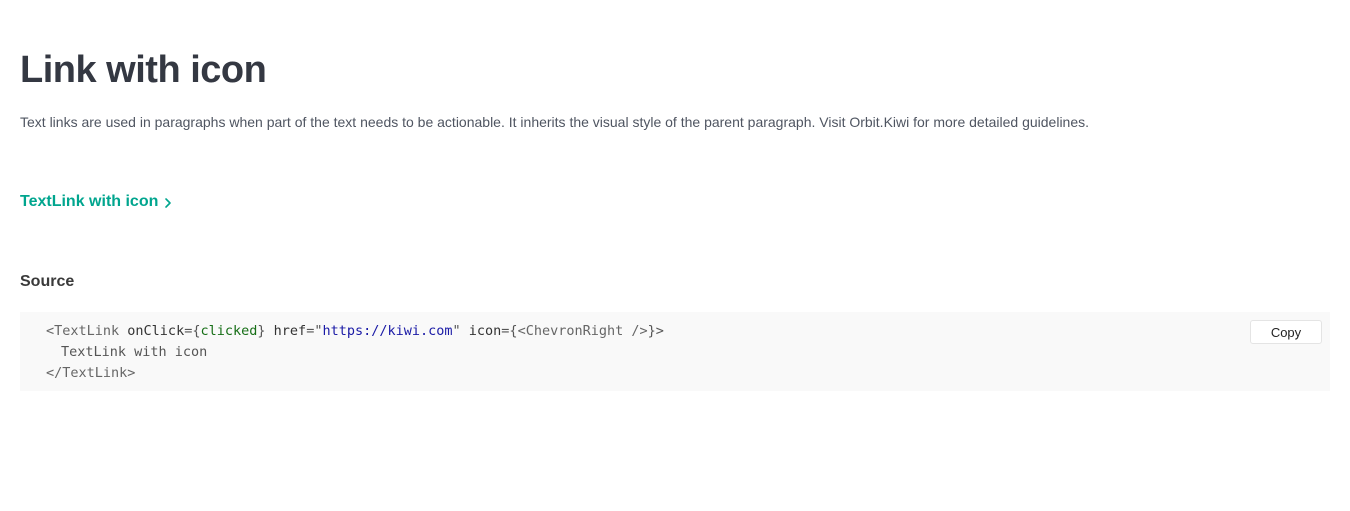 The image size is (1350, 511). What do you see at coordinates (91, 373) in the screenshot?
I see `code-close-tag: </TextLink>` at bounding box center [91, 373].